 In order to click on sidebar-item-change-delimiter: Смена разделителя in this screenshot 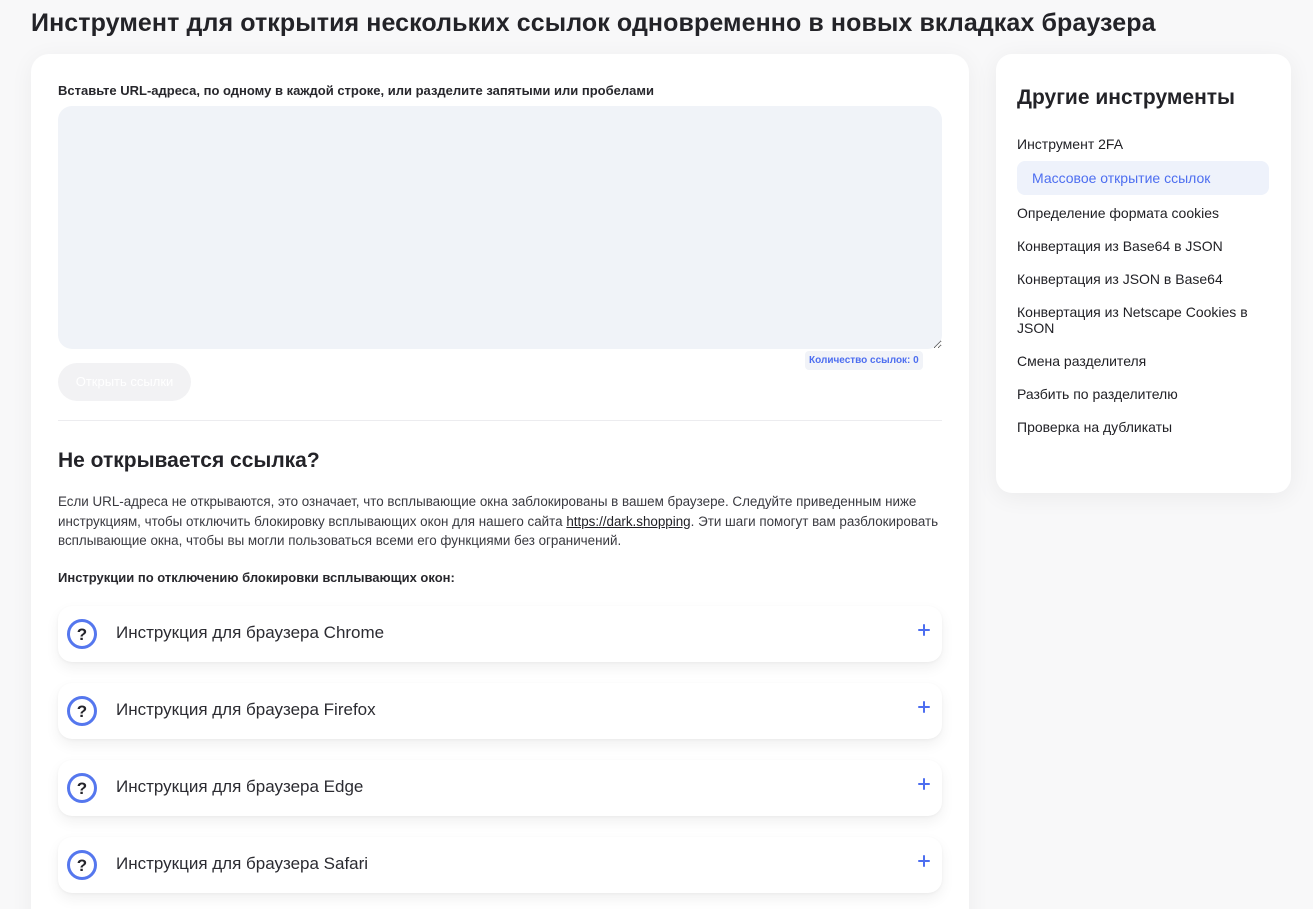, I will do `click(1143, 361)`.